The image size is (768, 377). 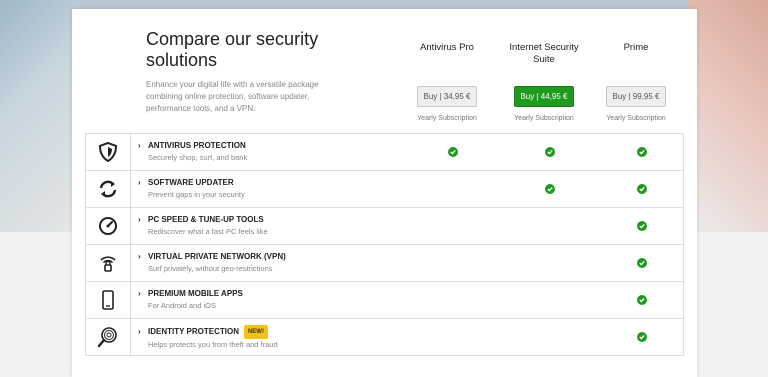 What do you see at coordinates (384, 300) in the screenshot?
I see `feature-row-mobile-apps: › PREMIUM MOBILE APPS For Android and iOS` at bounding box center [384, 300].